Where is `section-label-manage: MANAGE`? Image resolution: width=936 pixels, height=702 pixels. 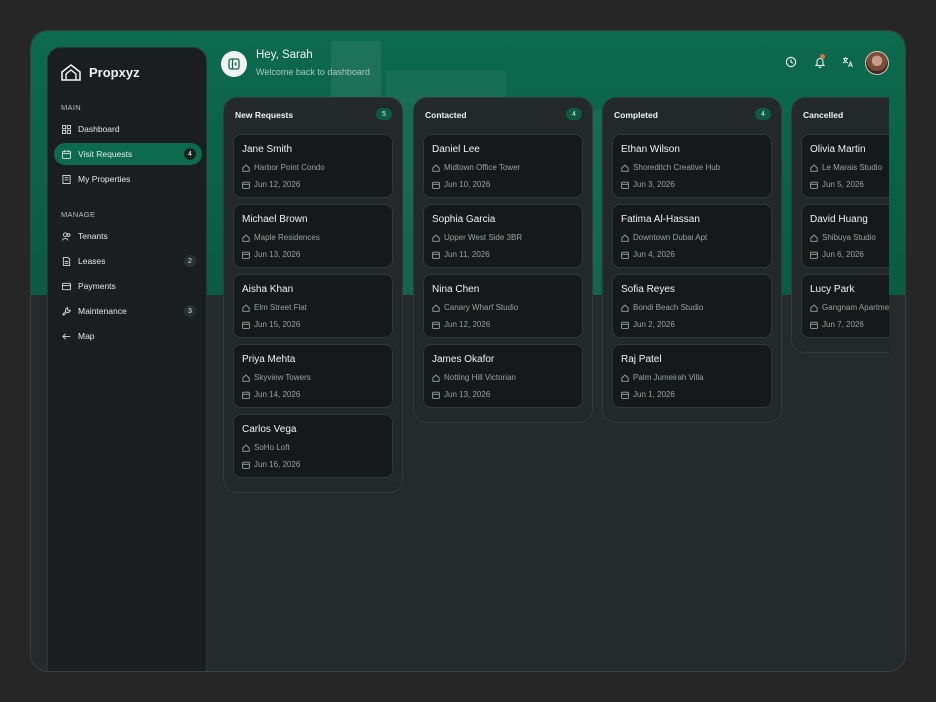 section-label-manage: MANAGE is located at coordinates (78, 214).